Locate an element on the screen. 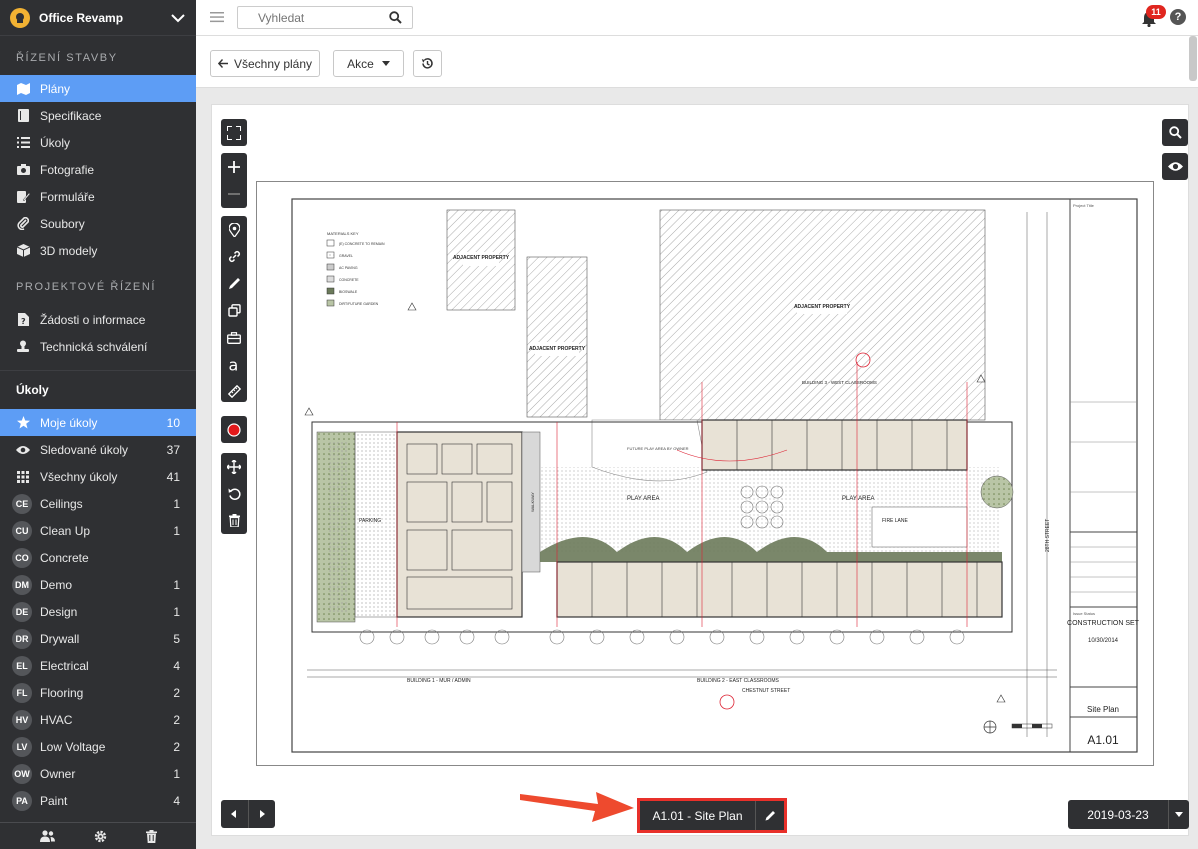 This screenshot has width=1198, height=849. camera-icon is located at coordinates (23, 170).